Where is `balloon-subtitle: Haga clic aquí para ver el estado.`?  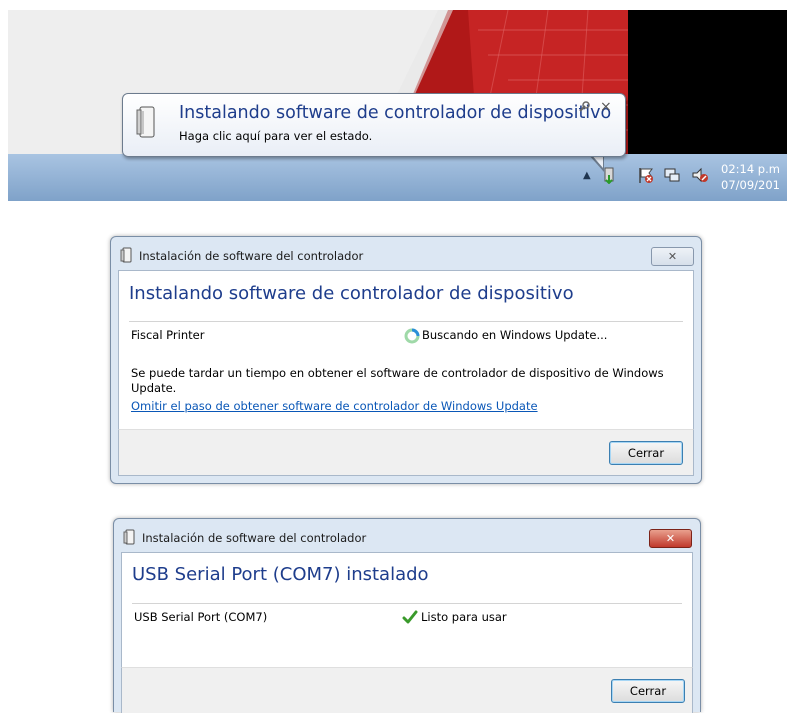
balloon-subtitle: Haga clic aquí para ver el estado. is located at coordinates (276, 136).